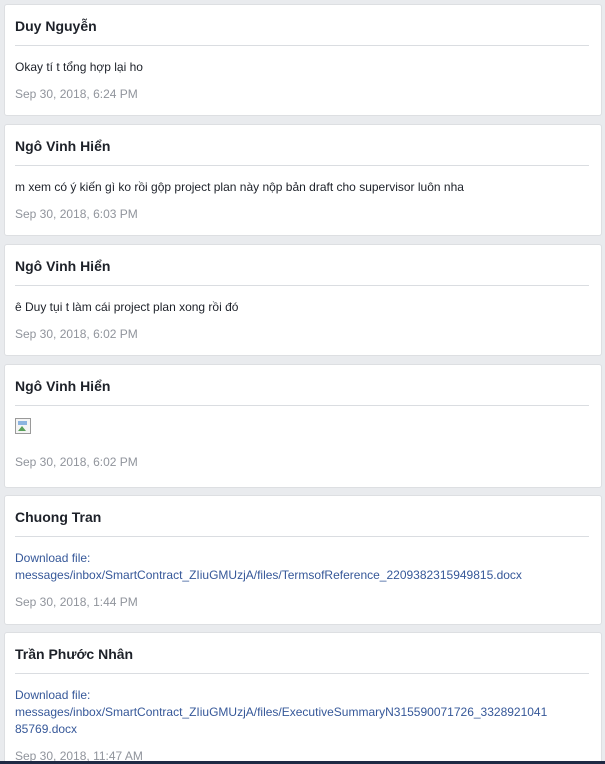  I want to click on message-author: Chuong Tran, so click(58, 517).